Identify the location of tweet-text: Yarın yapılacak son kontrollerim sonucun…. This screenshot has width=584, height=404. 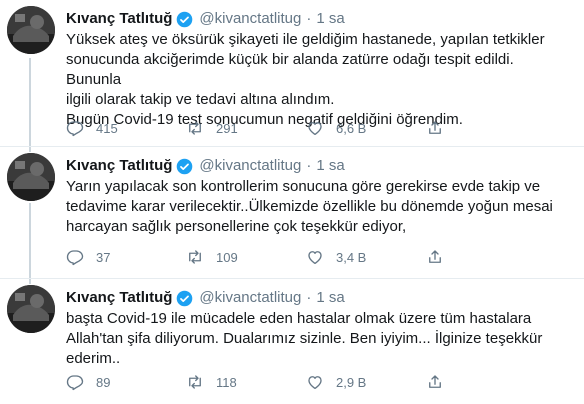
(309, 206).